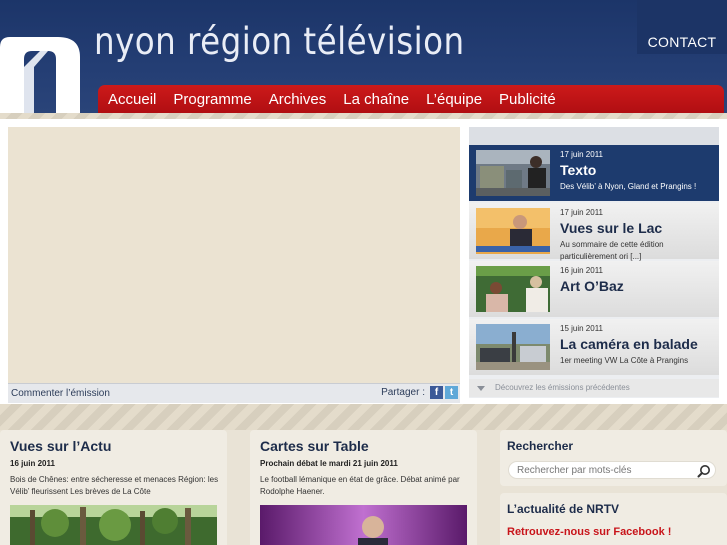 This screenshot has width=727, height=545. What do you see at coordinates (329, 463) in the screenshot?
I see `card-date: Prochain débat le mardi 21 juin 2011` at bounding box center [329, 463].